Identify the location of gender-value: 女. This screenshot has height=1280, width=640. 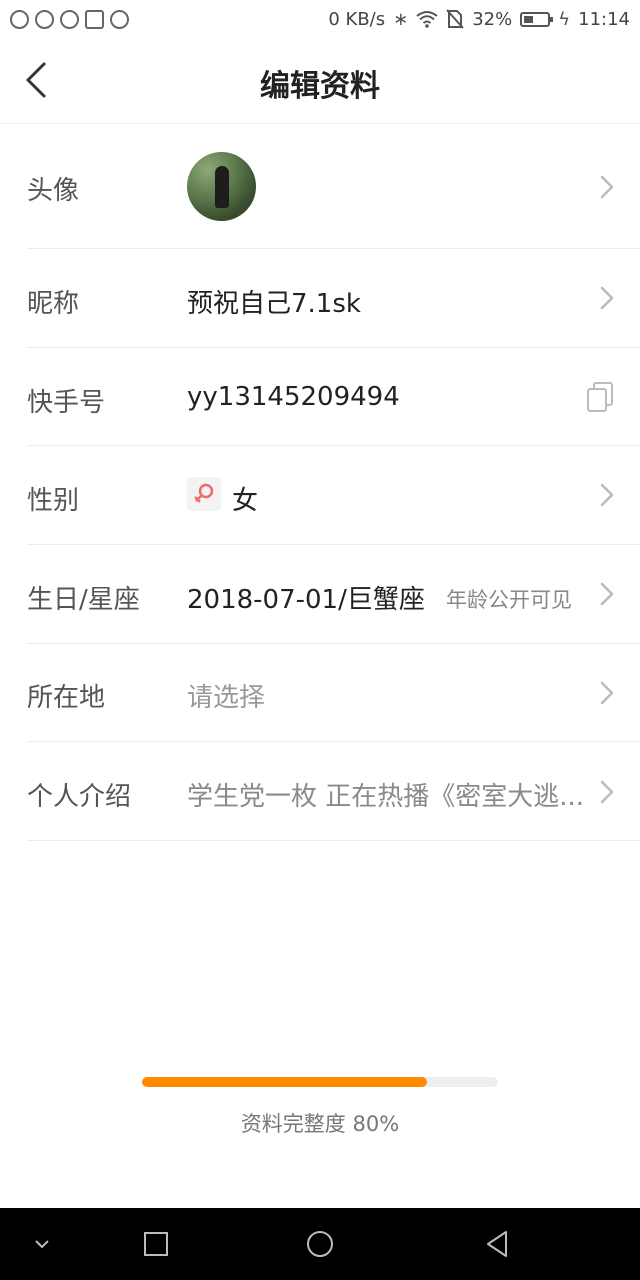
(245, 501).